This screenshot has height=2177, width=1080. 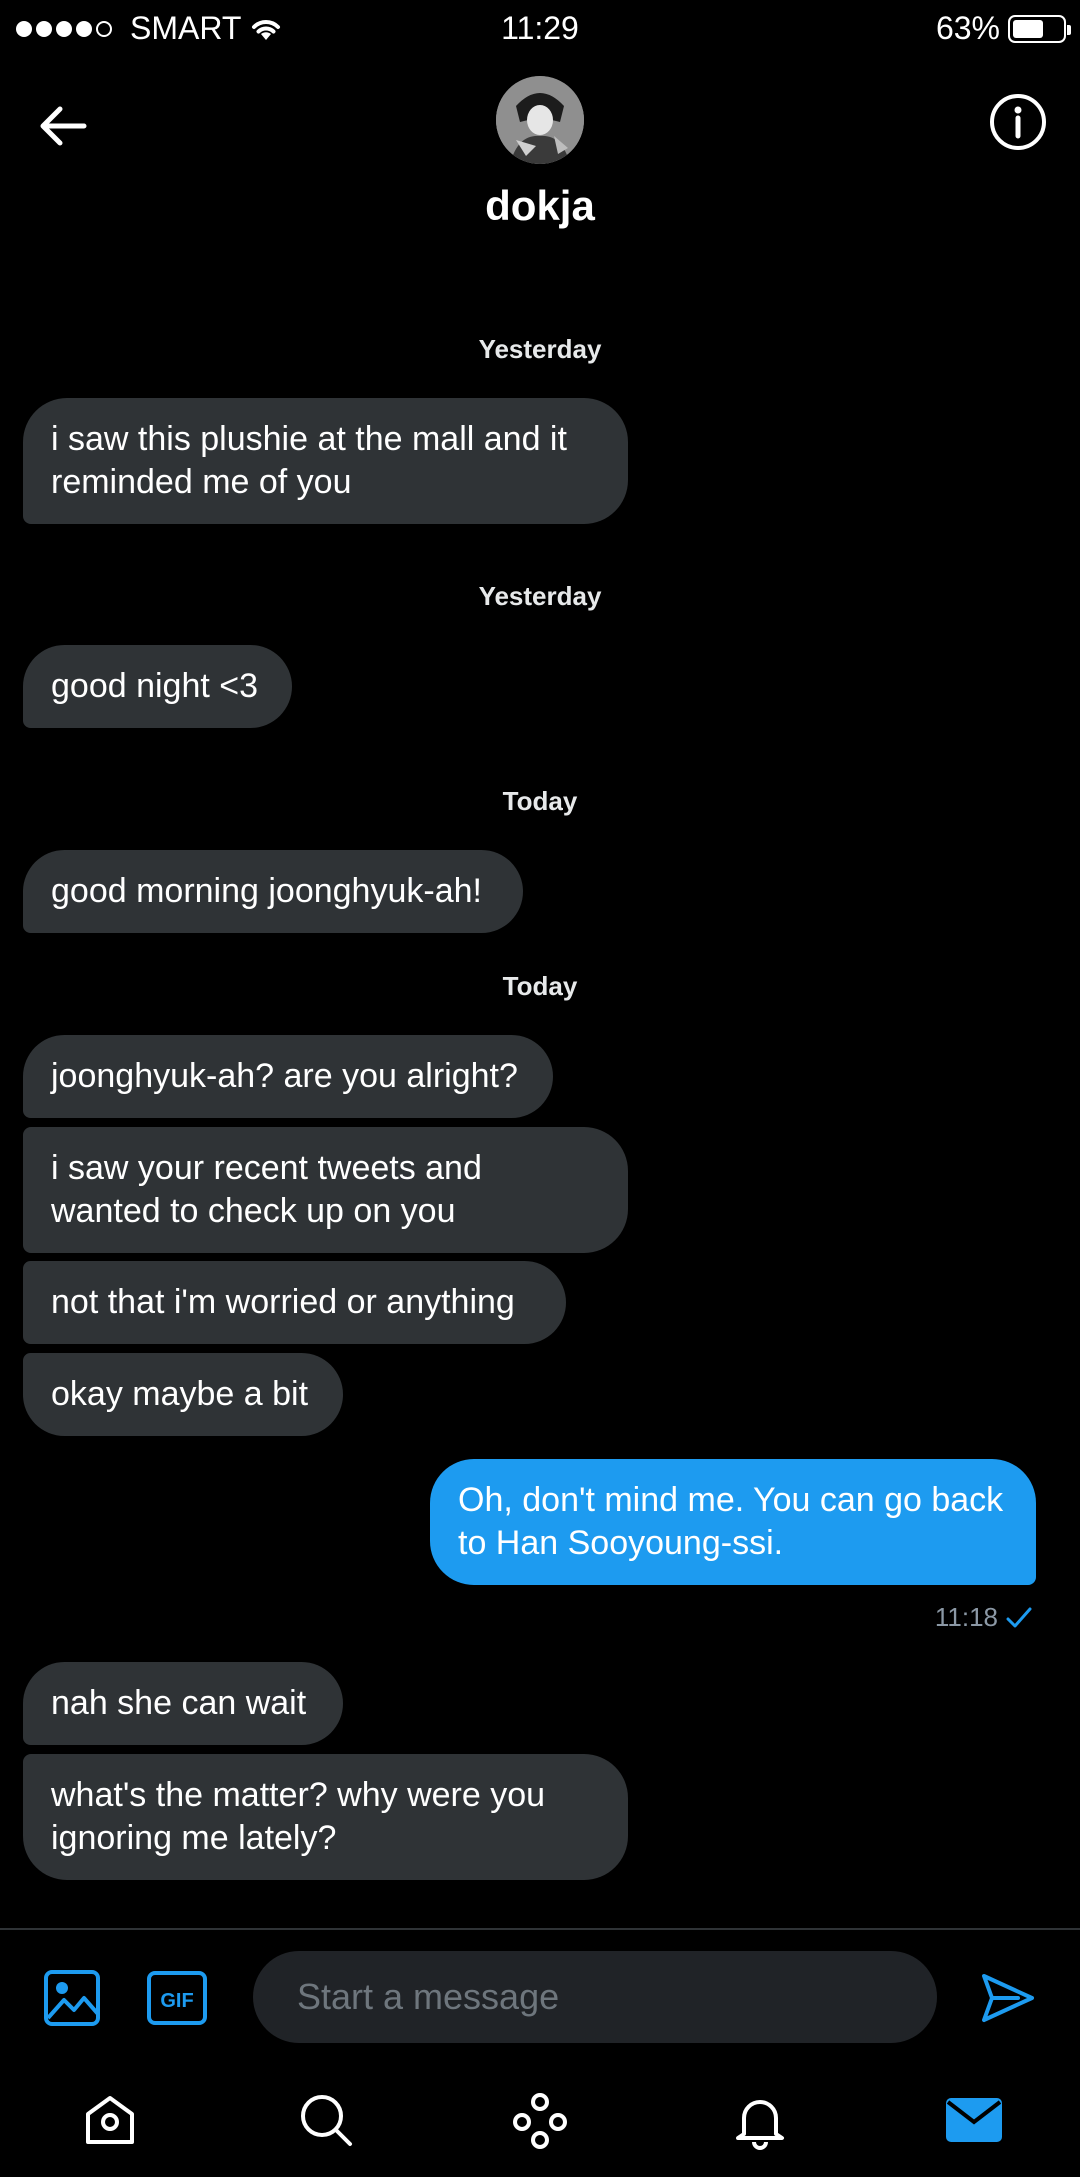 I want to click on nav-messages, so click(x=974, y=2120).